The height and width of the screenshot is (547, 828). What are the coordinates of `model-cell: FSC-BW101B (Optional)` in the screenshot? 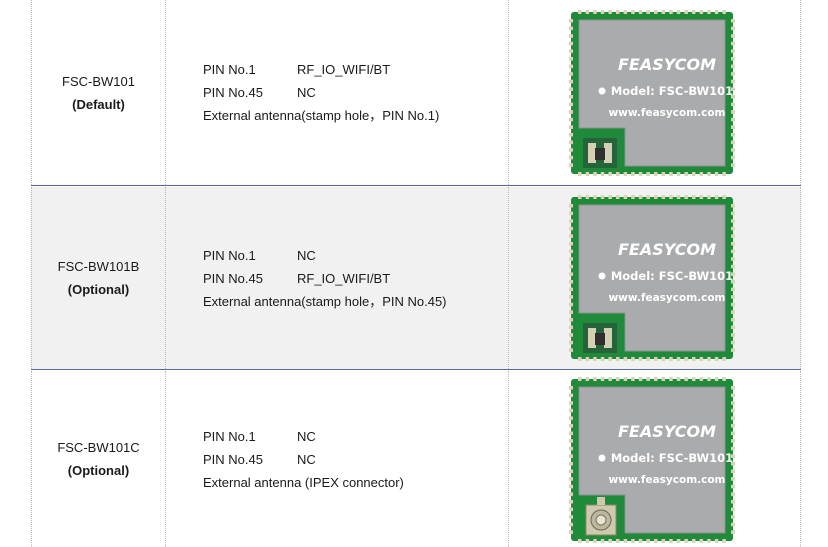 It's located at (98, 278).